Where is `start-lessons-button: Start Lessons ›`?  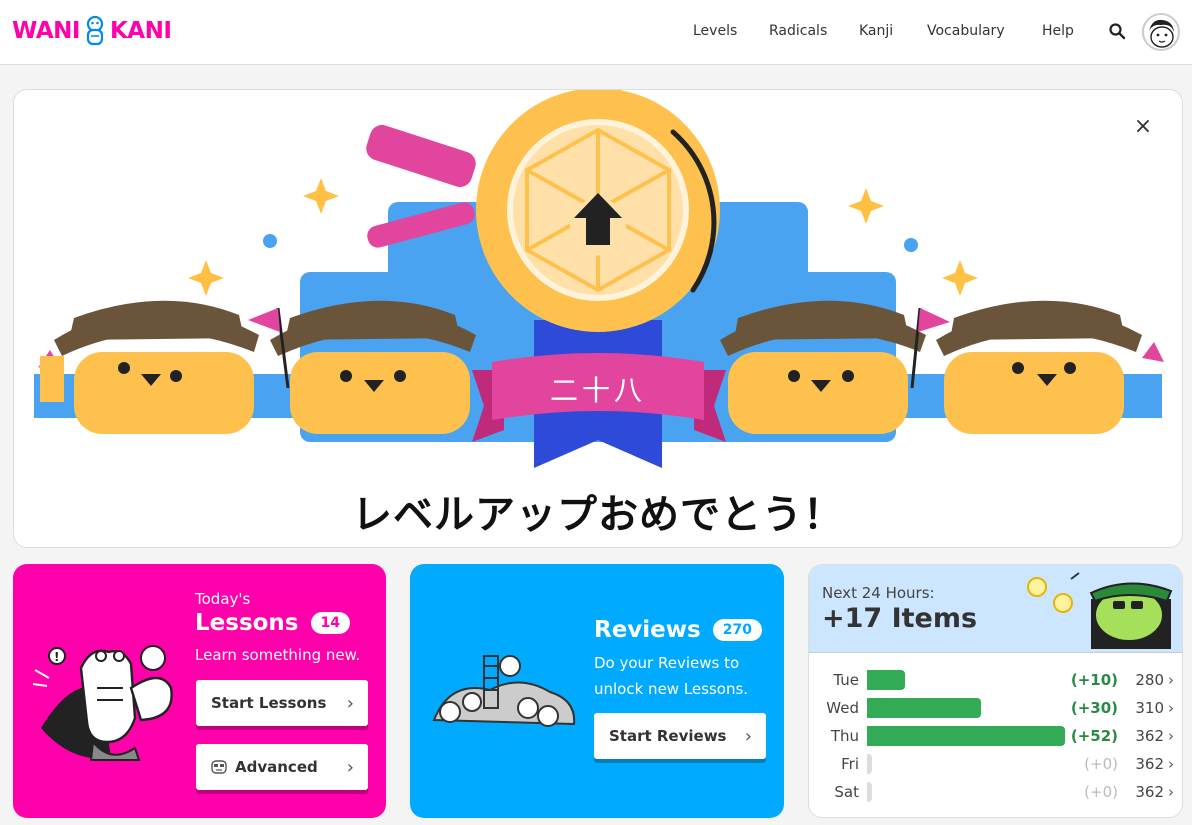
start-lessons-button: Start Lessons › is located at coordinates (282, 703).